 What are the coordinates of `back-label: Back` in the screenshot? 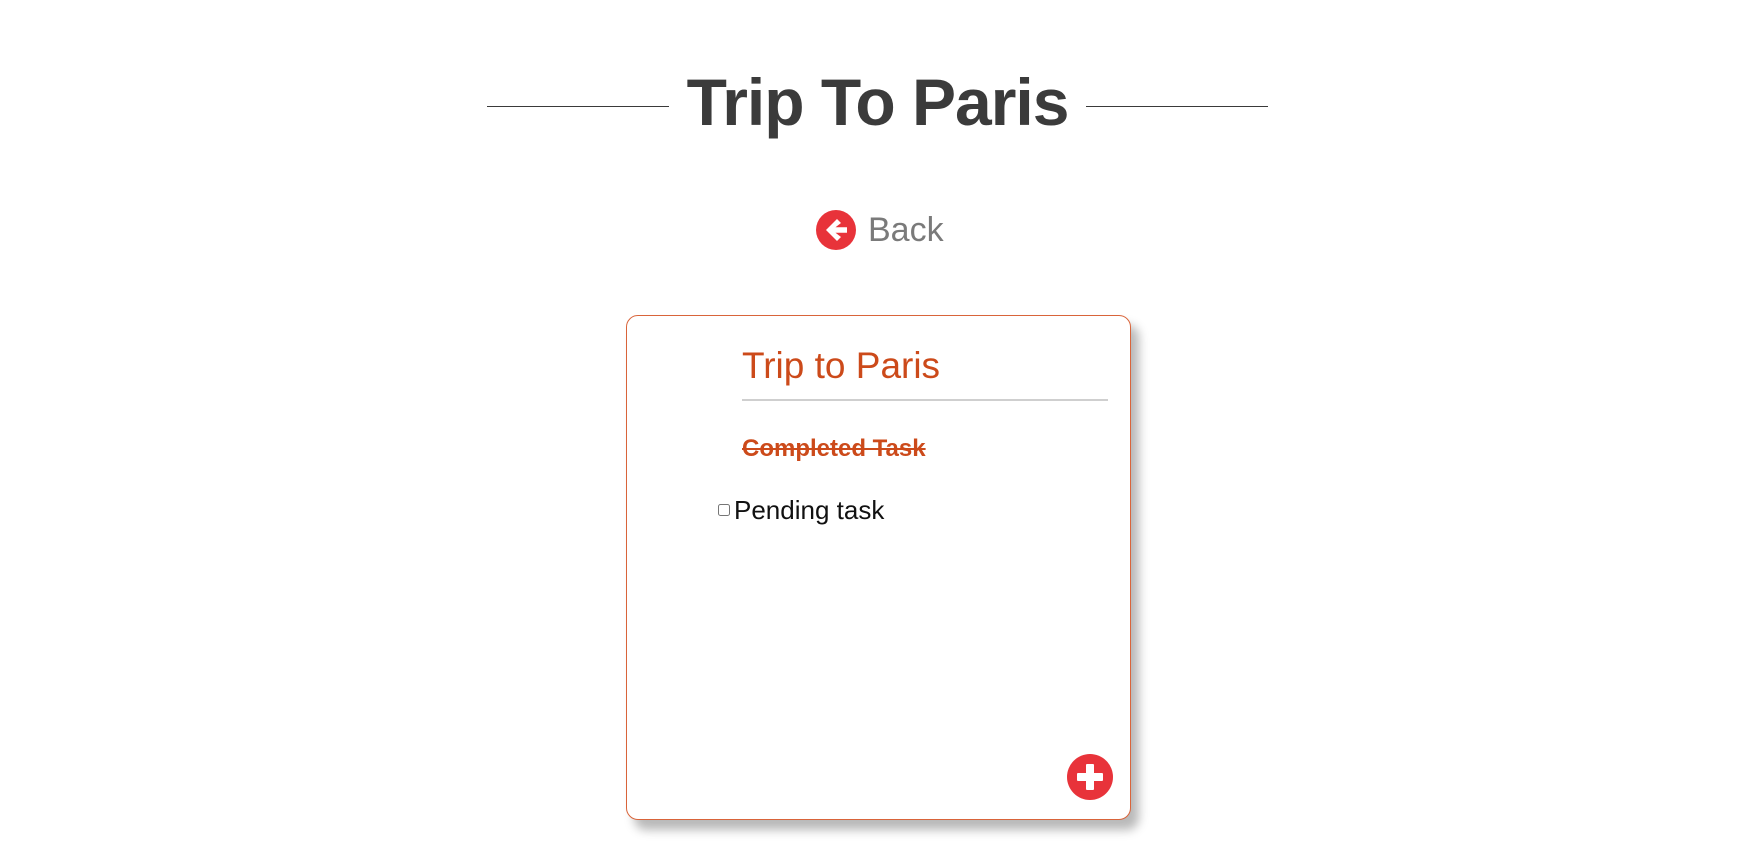 It's located at (906, 230).